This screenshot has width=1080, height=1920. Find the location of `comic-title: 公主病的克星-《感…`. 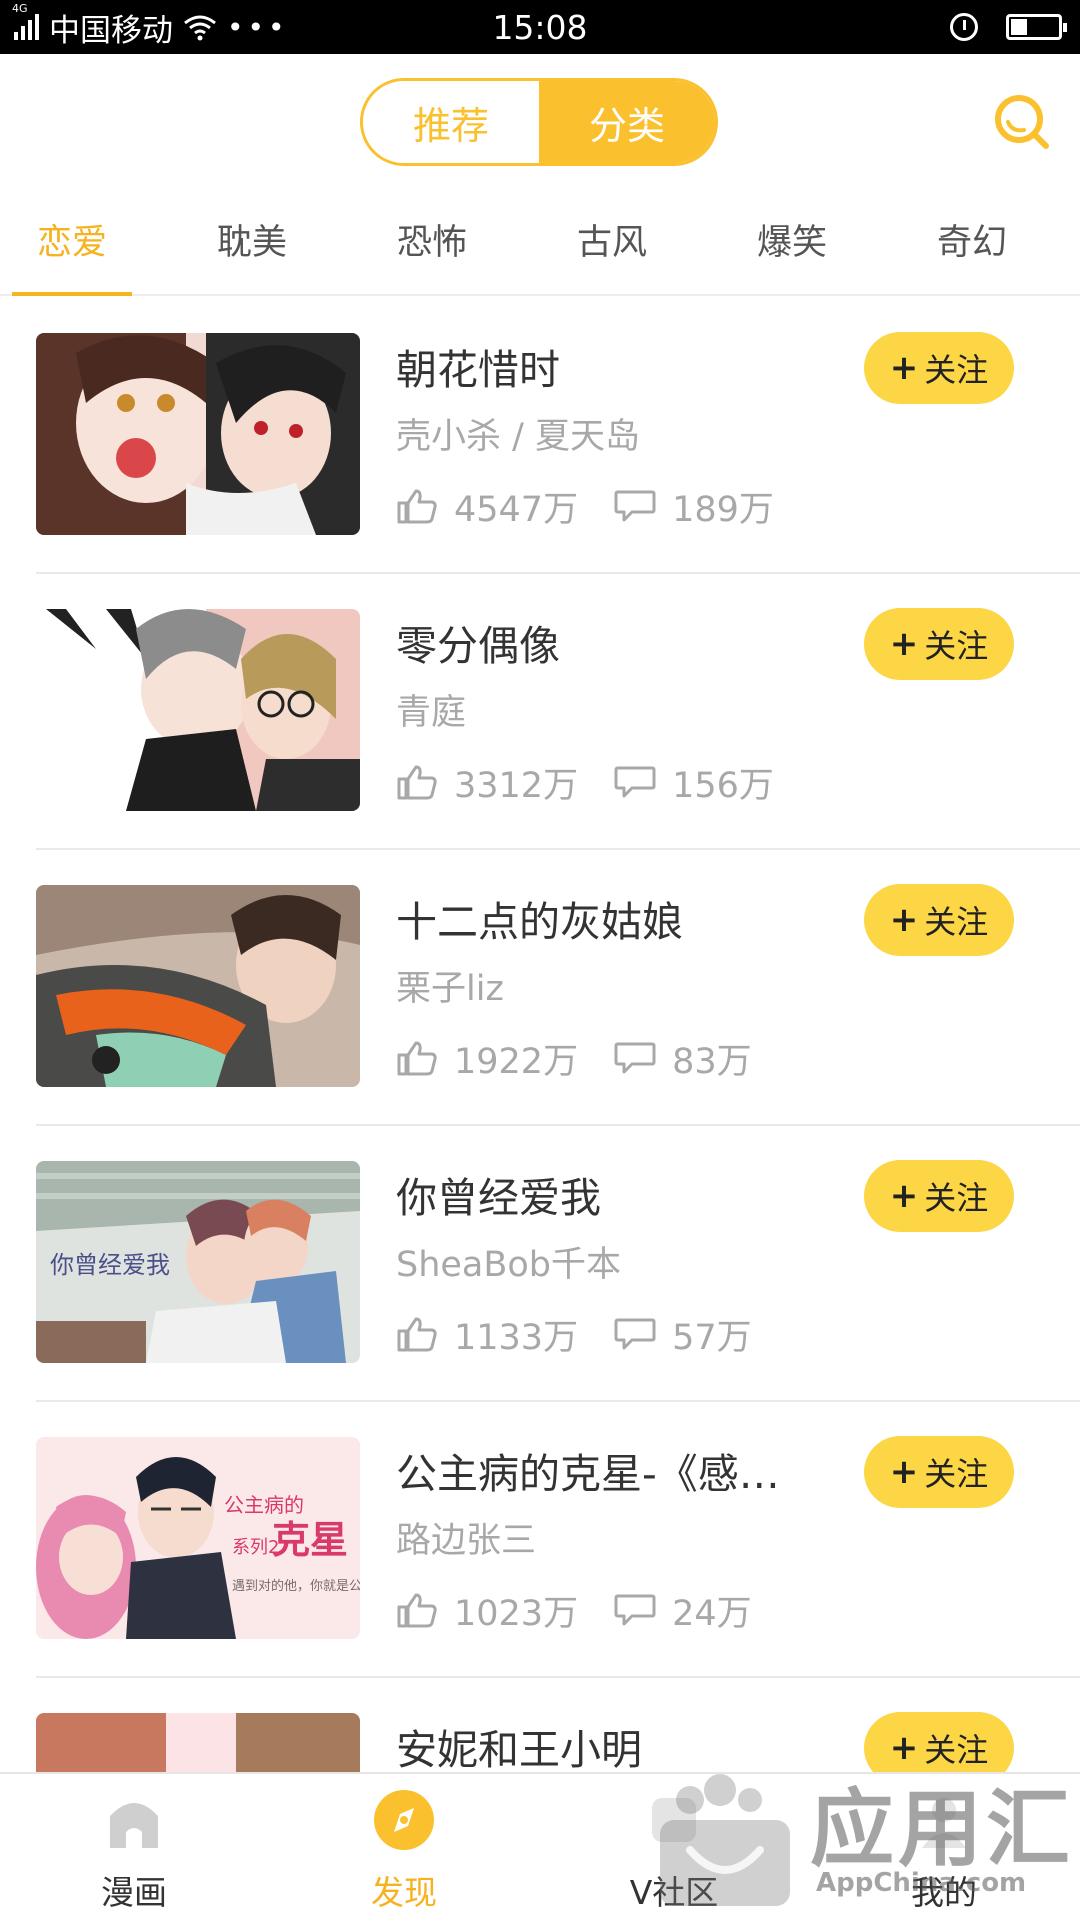

comic-title: 公主病的克星-《感… is located at coordinates (611, 1470).